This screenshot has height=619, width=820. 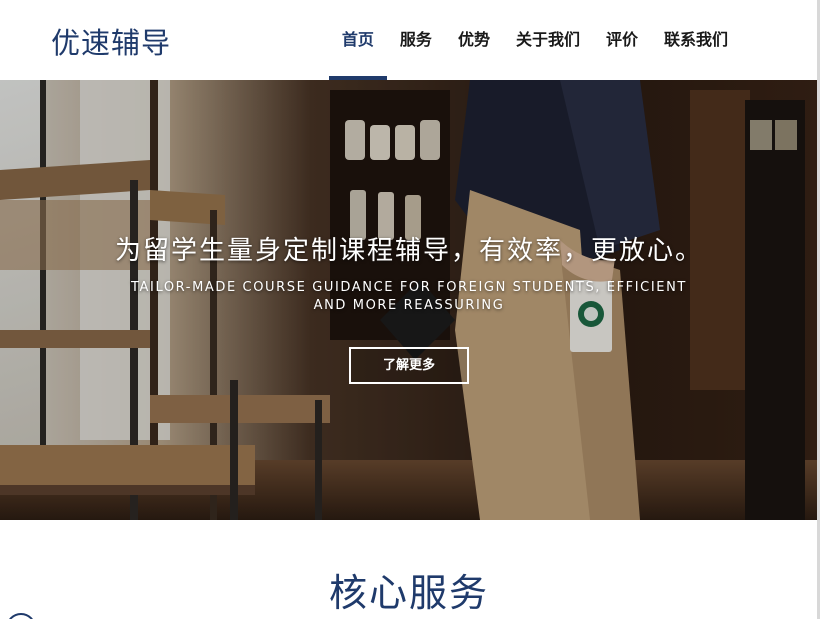 I want to click on nav-item-about: 关于我们, so click(x=548, y=40).